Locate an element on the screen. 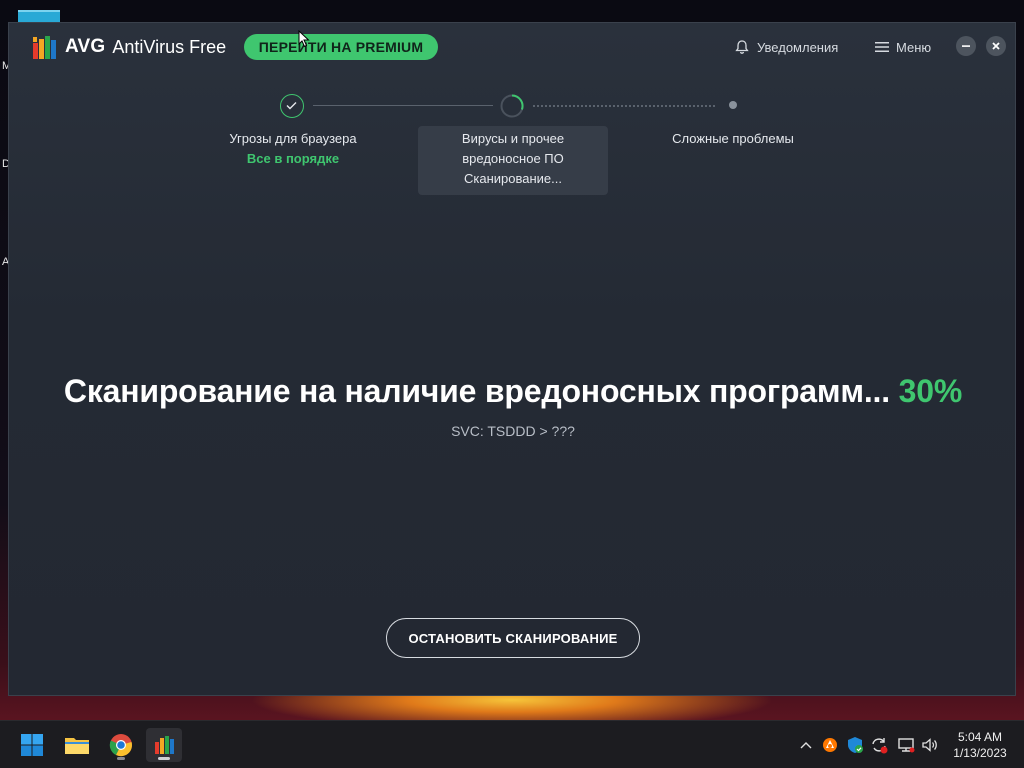 The image size is (1024, 768). running-indicator is located at coordinates (121, 758).